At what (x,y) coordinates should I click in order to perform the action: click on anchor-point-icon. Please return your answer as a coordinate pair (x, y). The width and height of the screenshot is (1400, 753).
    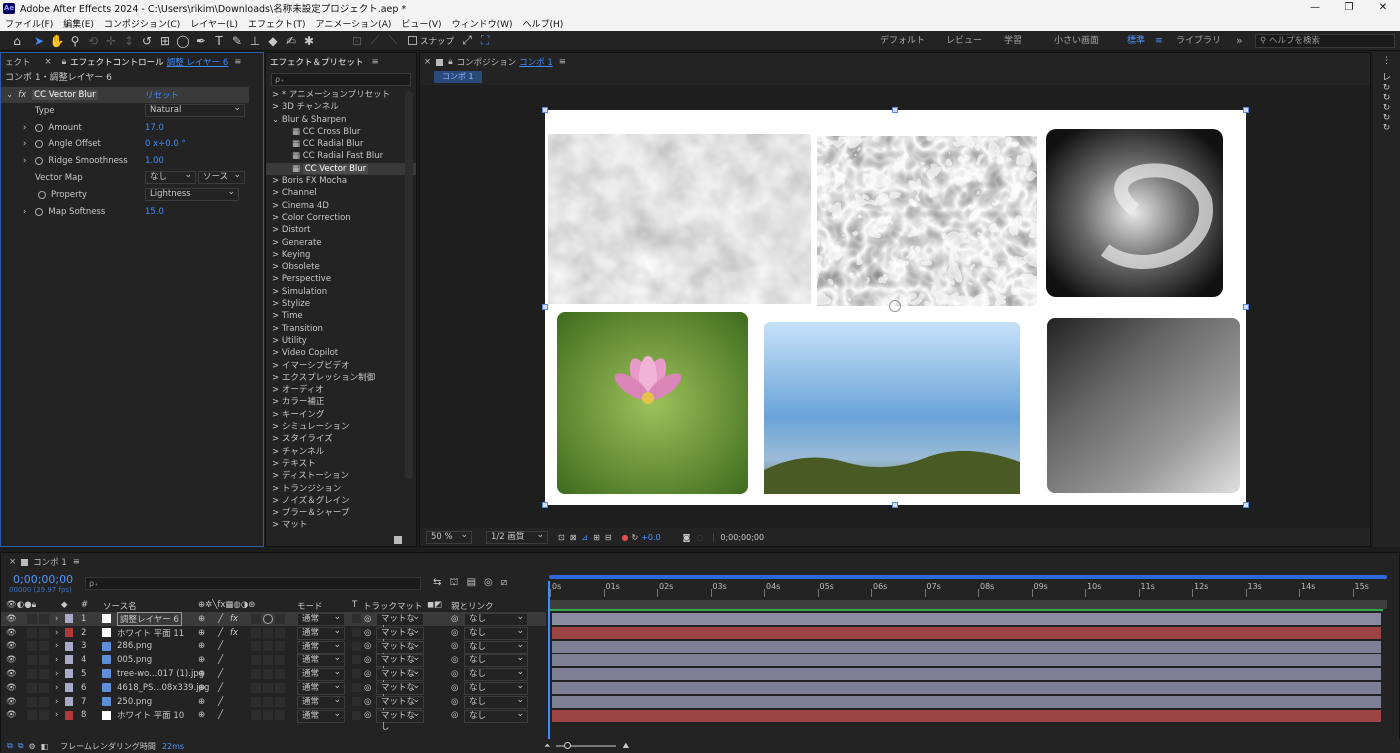
    Looking at the image, I should click on (895, 306).